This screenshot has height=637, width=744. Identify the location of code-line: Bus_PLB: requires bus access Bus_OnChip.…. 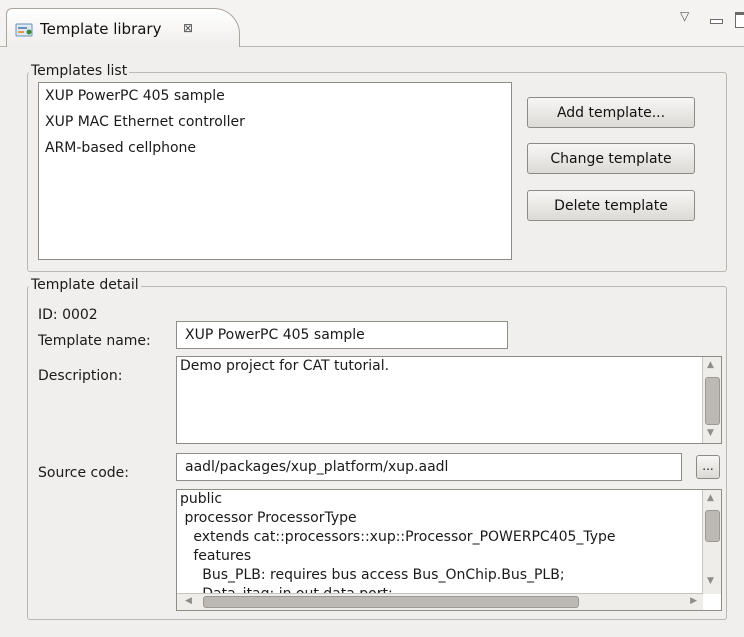
(372, 575).